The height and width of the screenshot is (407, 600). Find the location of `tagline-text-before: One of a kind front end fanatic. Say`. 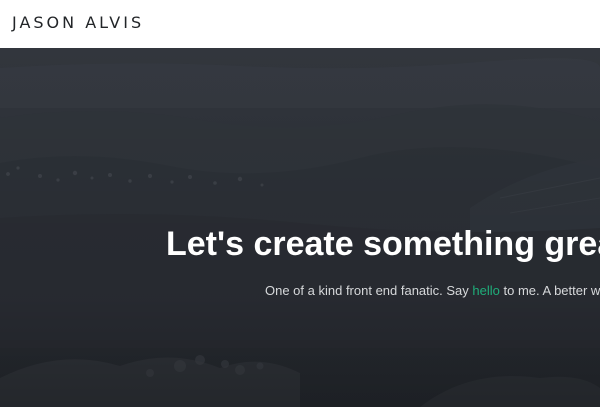

tagline-text-before: One of a kind front end fanatic. Say is located at coordinates (369, 290).